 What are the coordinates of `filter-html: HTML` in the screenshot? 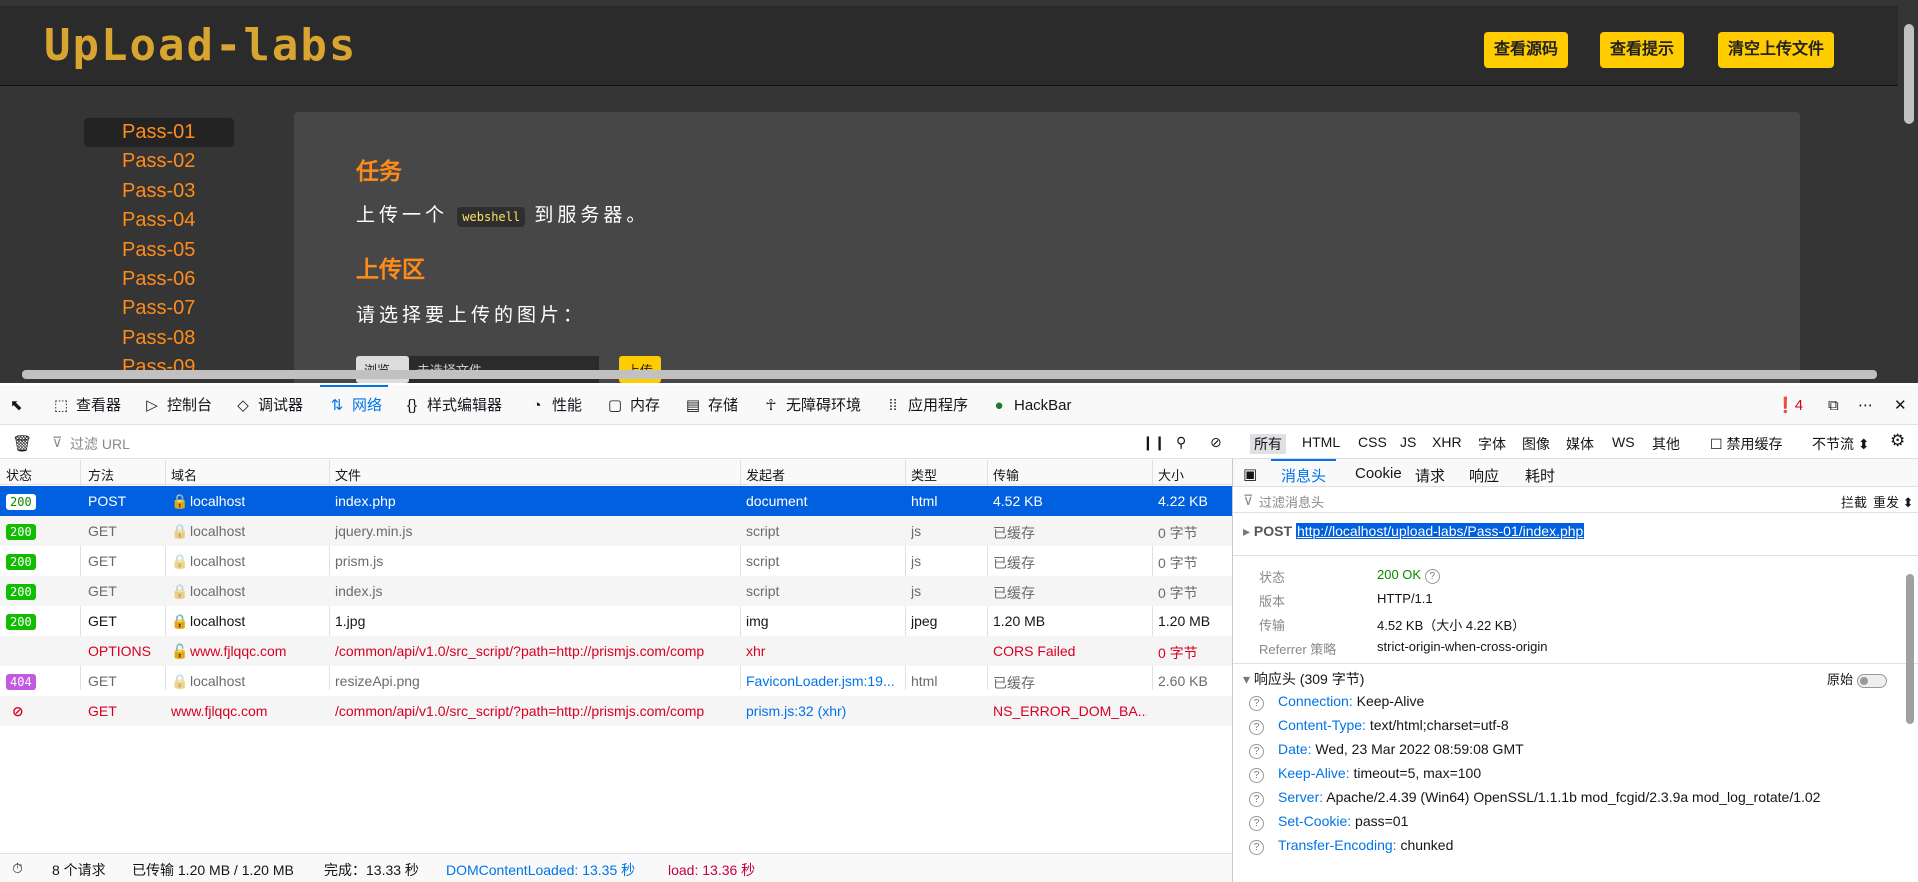 It's located at (1321, 442).